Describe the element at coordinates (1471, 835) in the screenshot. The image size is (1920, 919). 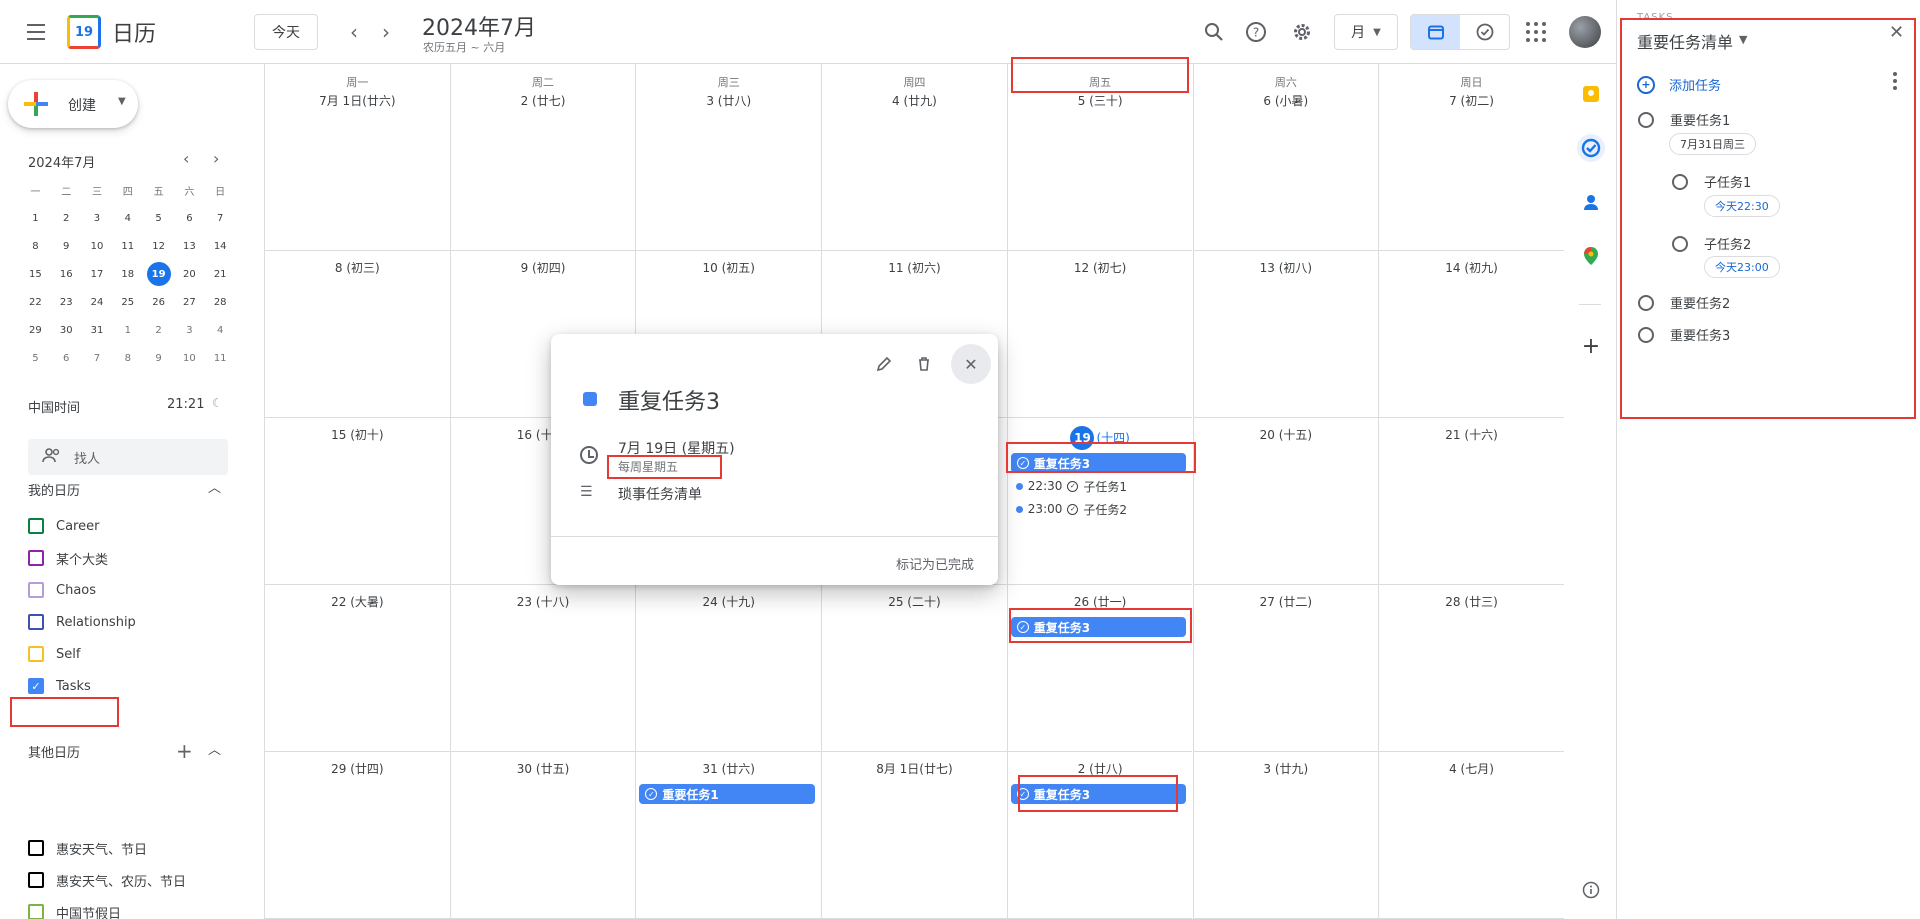
I see `day-cell: 4 (七月)` at that location.